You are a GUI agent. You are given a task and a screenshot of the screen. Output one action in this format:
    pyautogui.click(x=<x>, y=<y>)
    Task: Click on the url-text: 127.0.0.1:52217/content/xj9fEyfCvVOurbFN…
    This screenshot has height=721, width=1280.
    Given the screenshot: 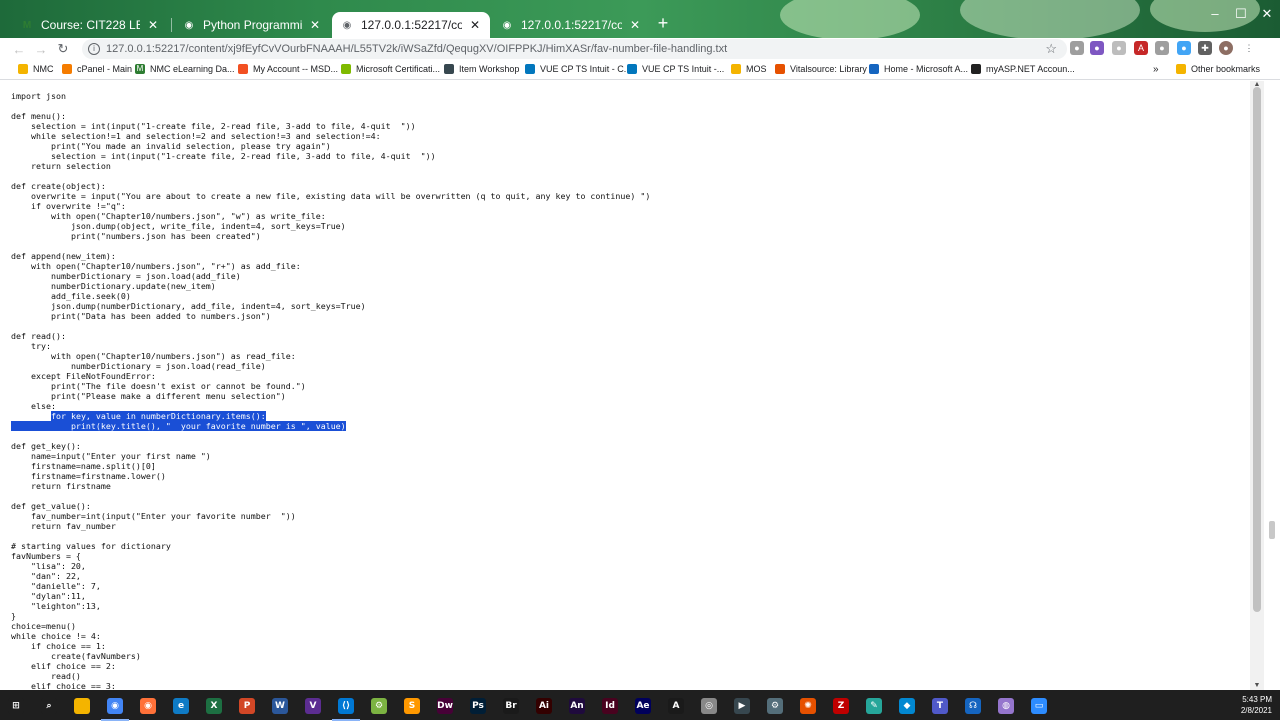 What is the action you would take?
    pyautogui.click(x=417, y=49)
    